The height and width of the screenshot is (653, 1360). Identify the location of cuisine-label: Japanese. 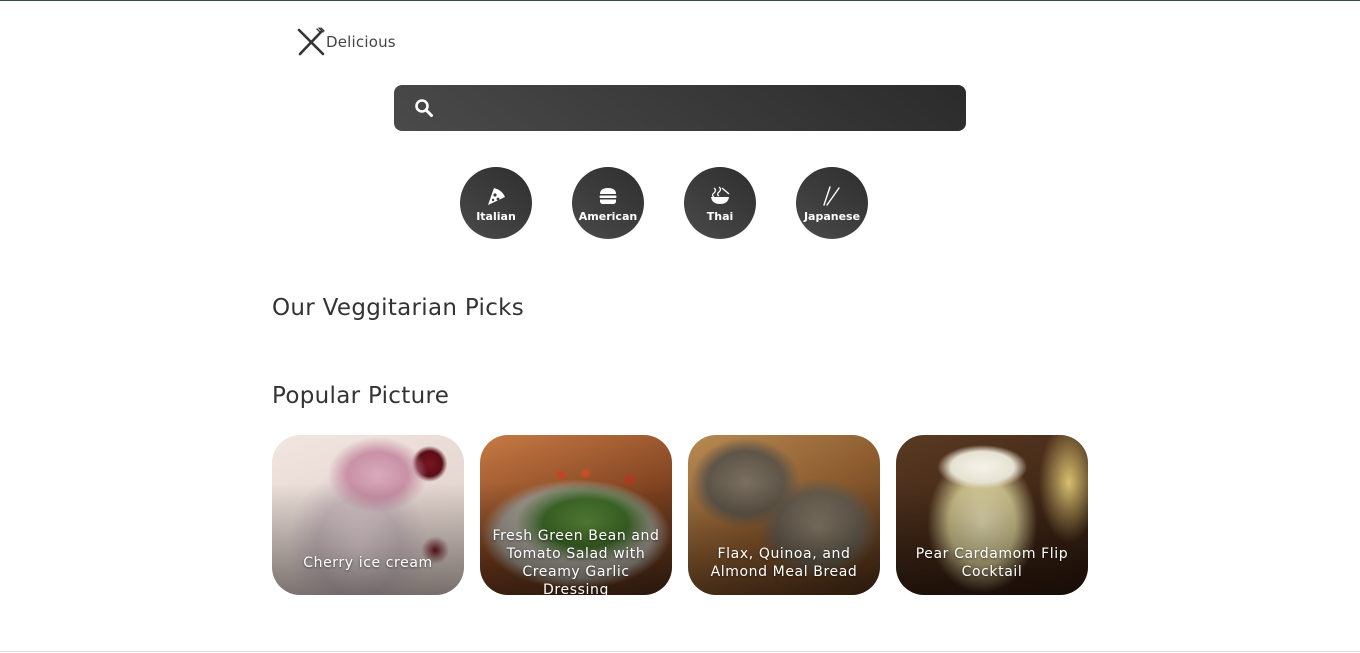
(832, 216).